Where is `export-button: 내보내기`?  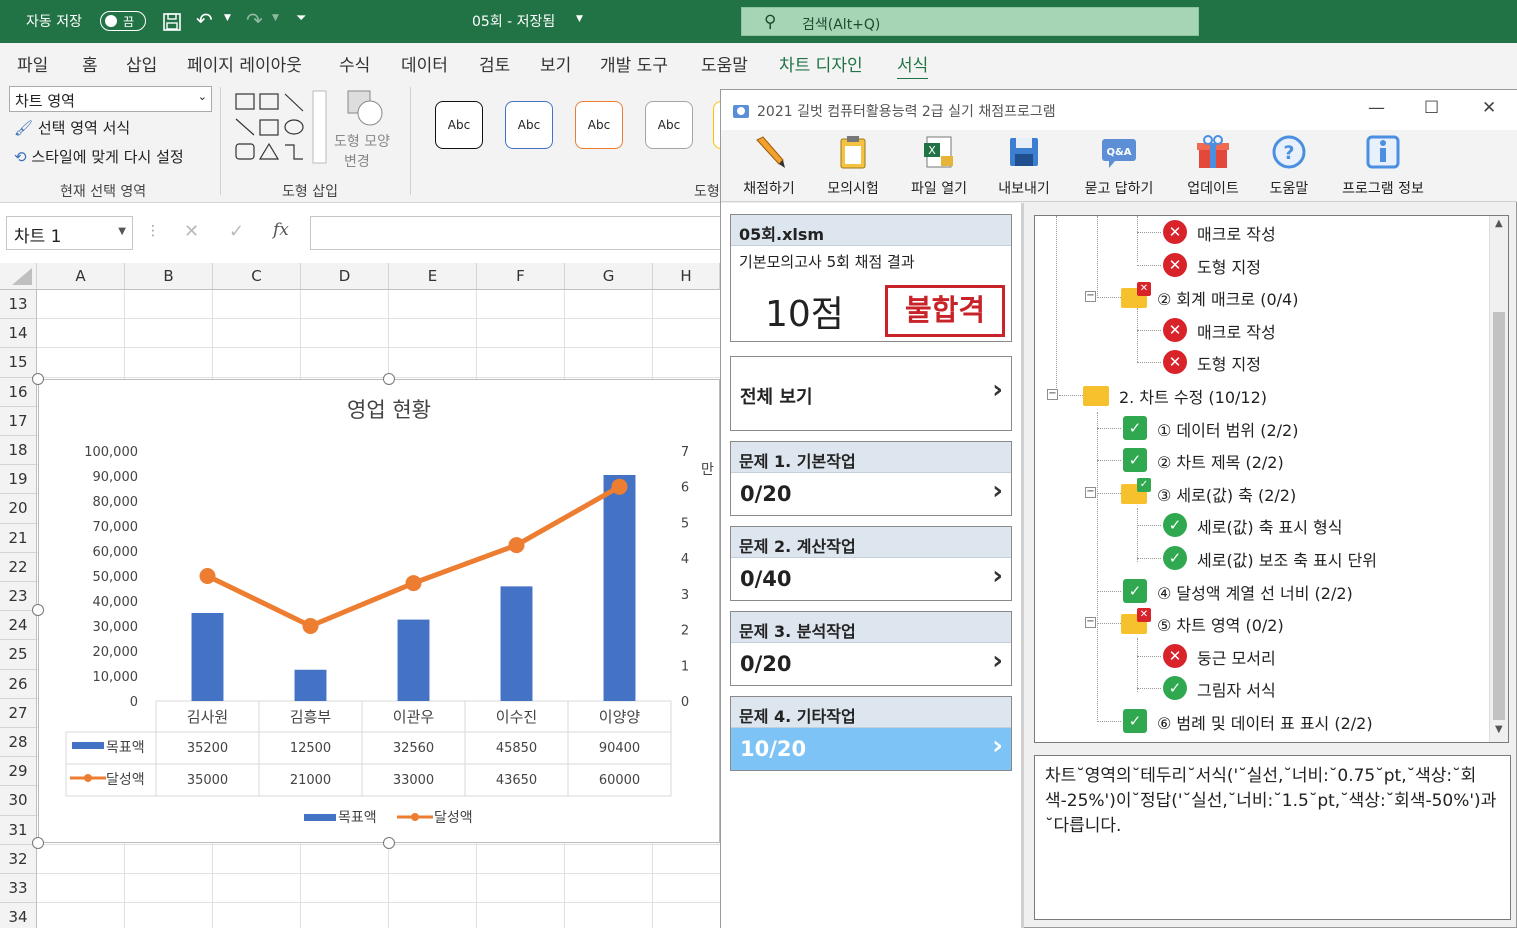
export-button: 내보내기 is located at coordinates (1024, 166).